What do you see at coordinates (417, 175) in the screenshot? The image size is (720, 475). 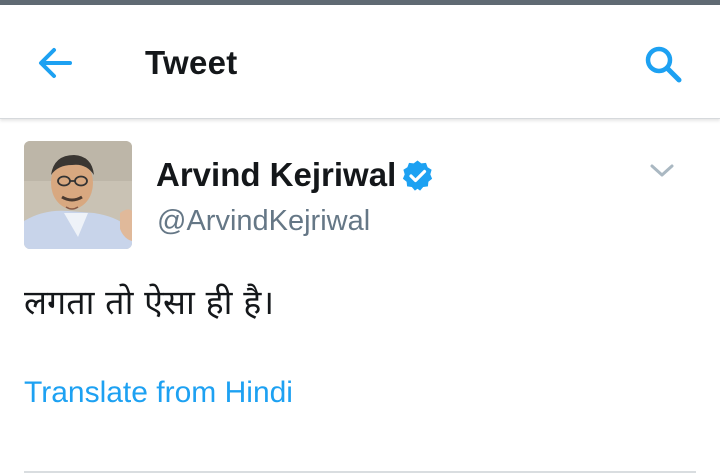 I see `verified-badge-icon` at bounding box center [417, 175].